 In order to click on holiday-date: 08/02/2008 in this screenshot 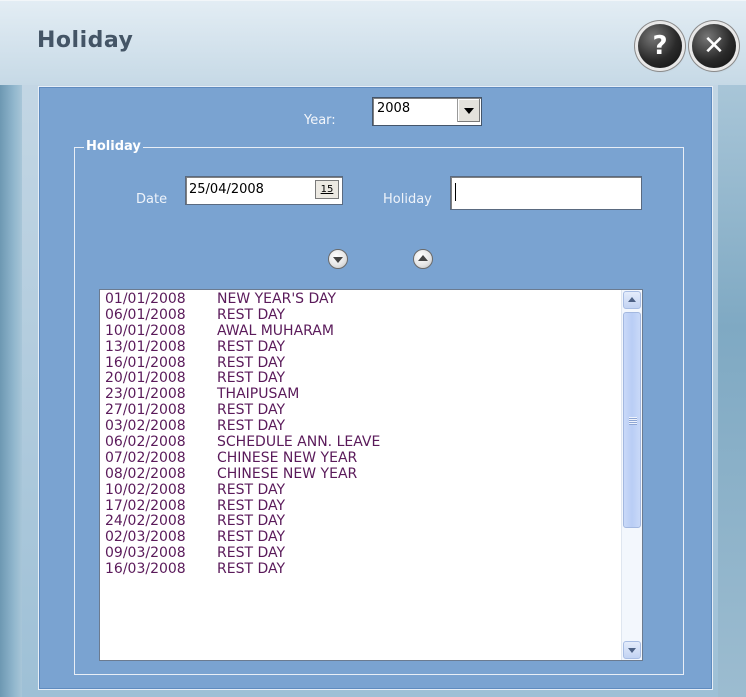, I will do `click(145, 473)`.